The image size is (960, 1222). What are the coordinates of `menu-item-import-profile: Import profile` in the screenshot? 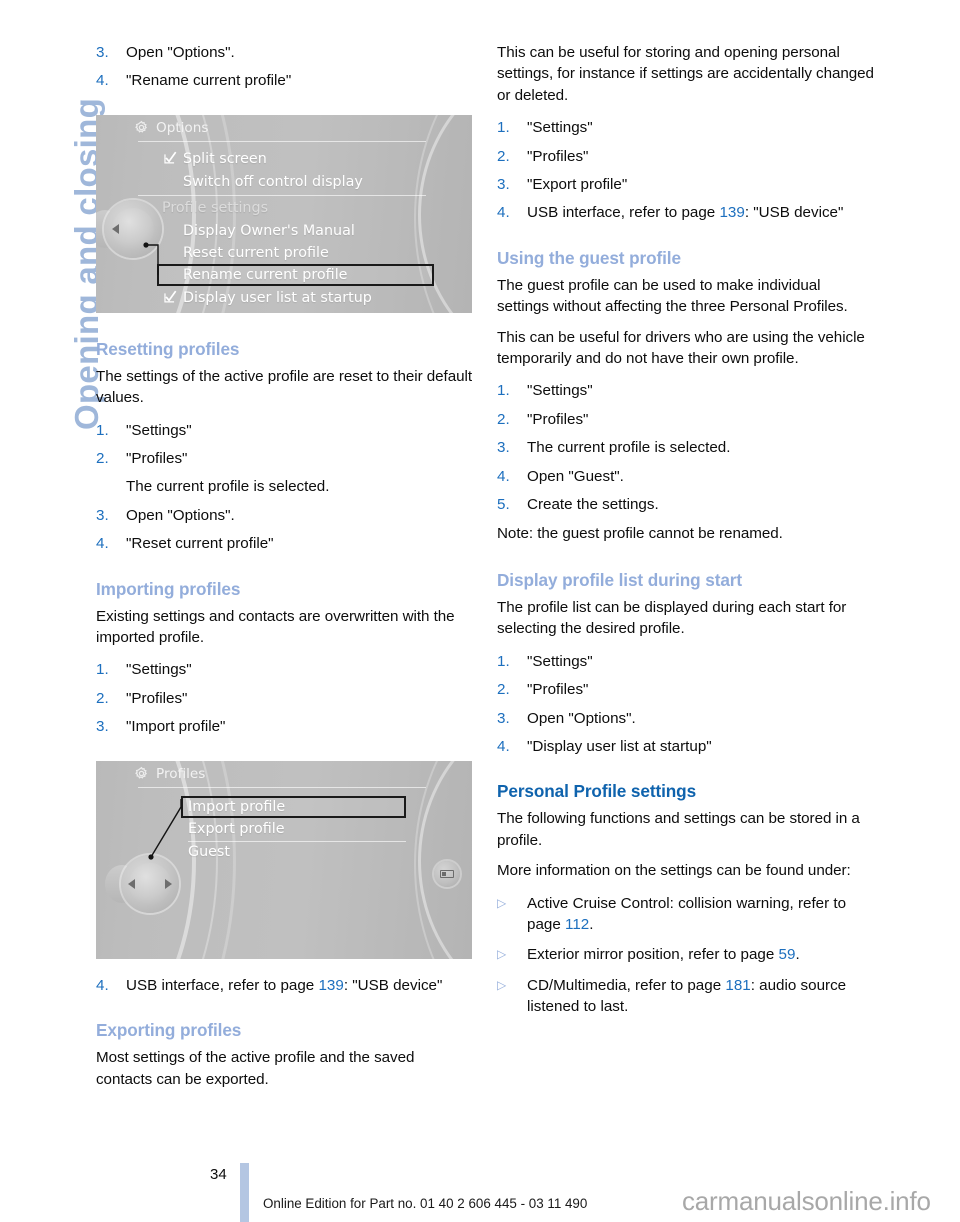 It's located at (236, 807).